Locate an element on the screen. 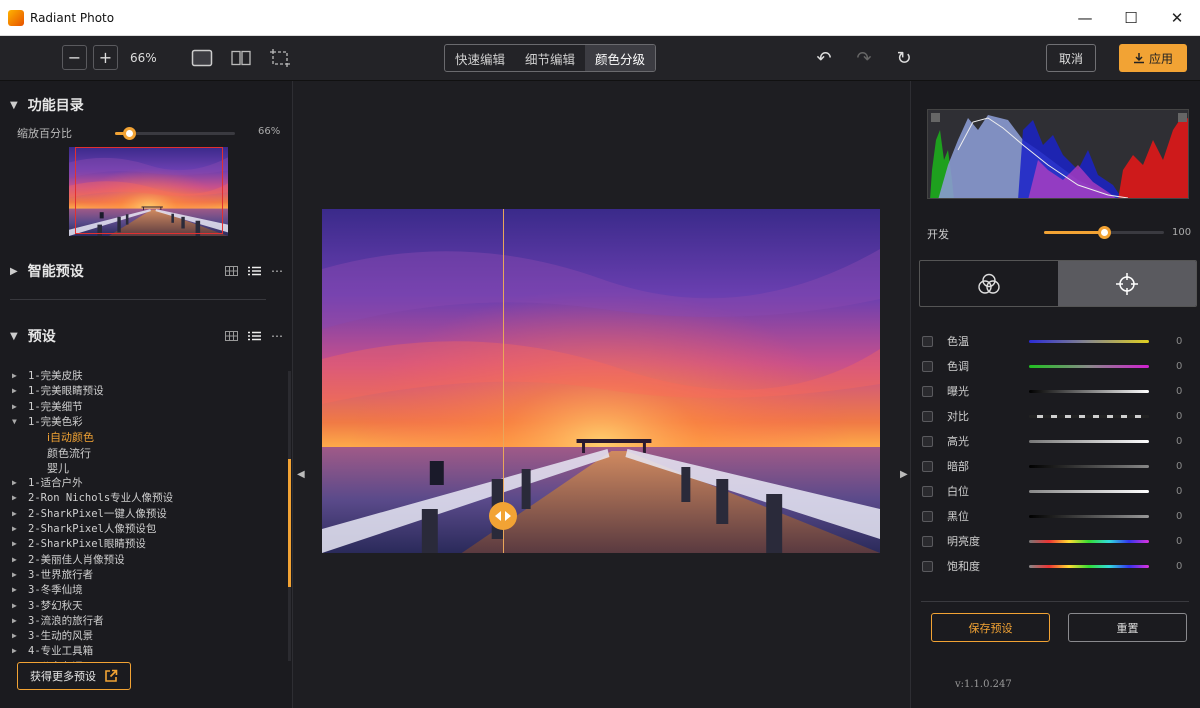 The height and width of the screenshot is (708, 1200). get-more-presets-button: 获得更多预设 is located at coordinates (74, 676).